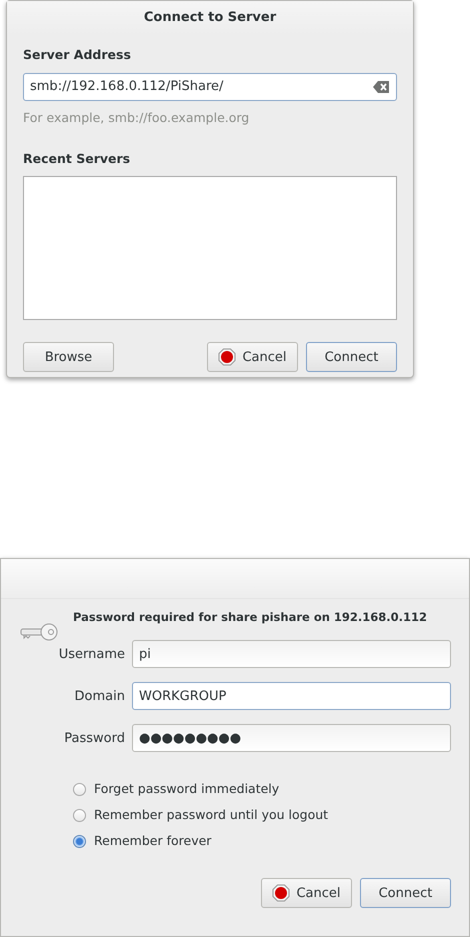 The width and height of the screenshot is (470, 937). What do you see at coordinates (68, 357) in the screenshot?
I see `browse-button: Browse` at bounding box center [68, 357].